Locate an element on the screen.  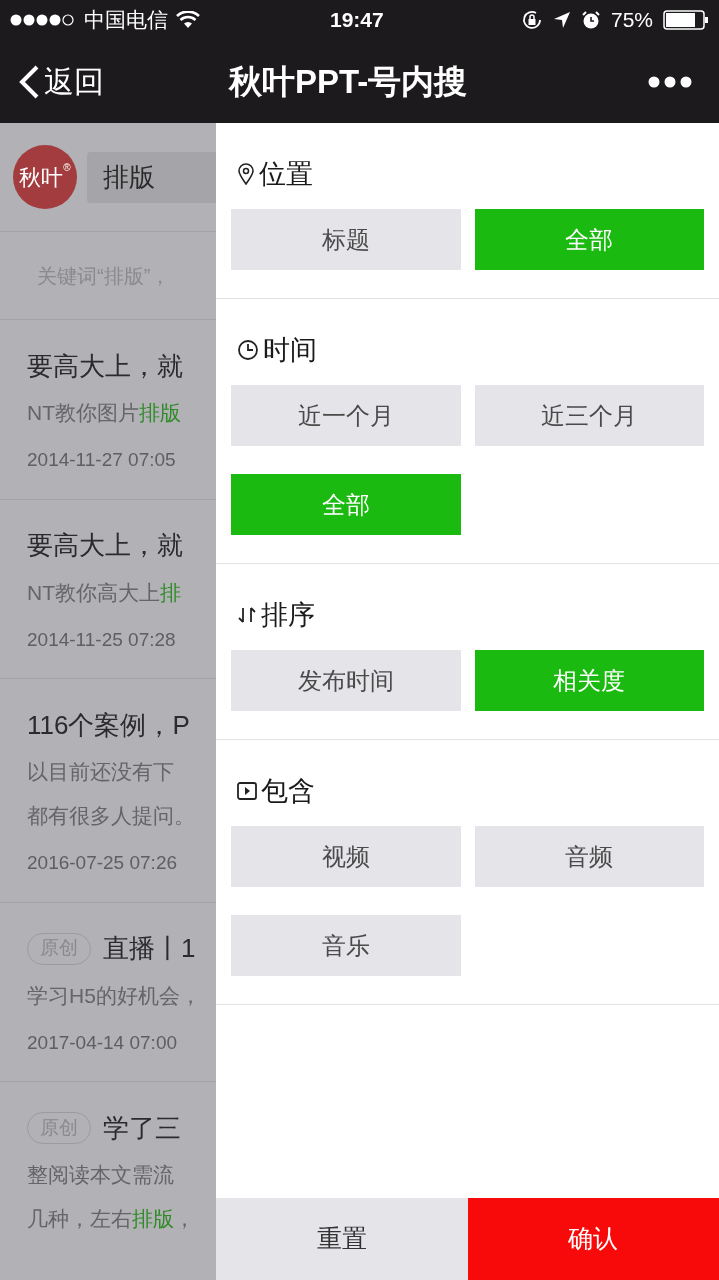
filter-option: 近一个月 is located at coordinates (346, 415).